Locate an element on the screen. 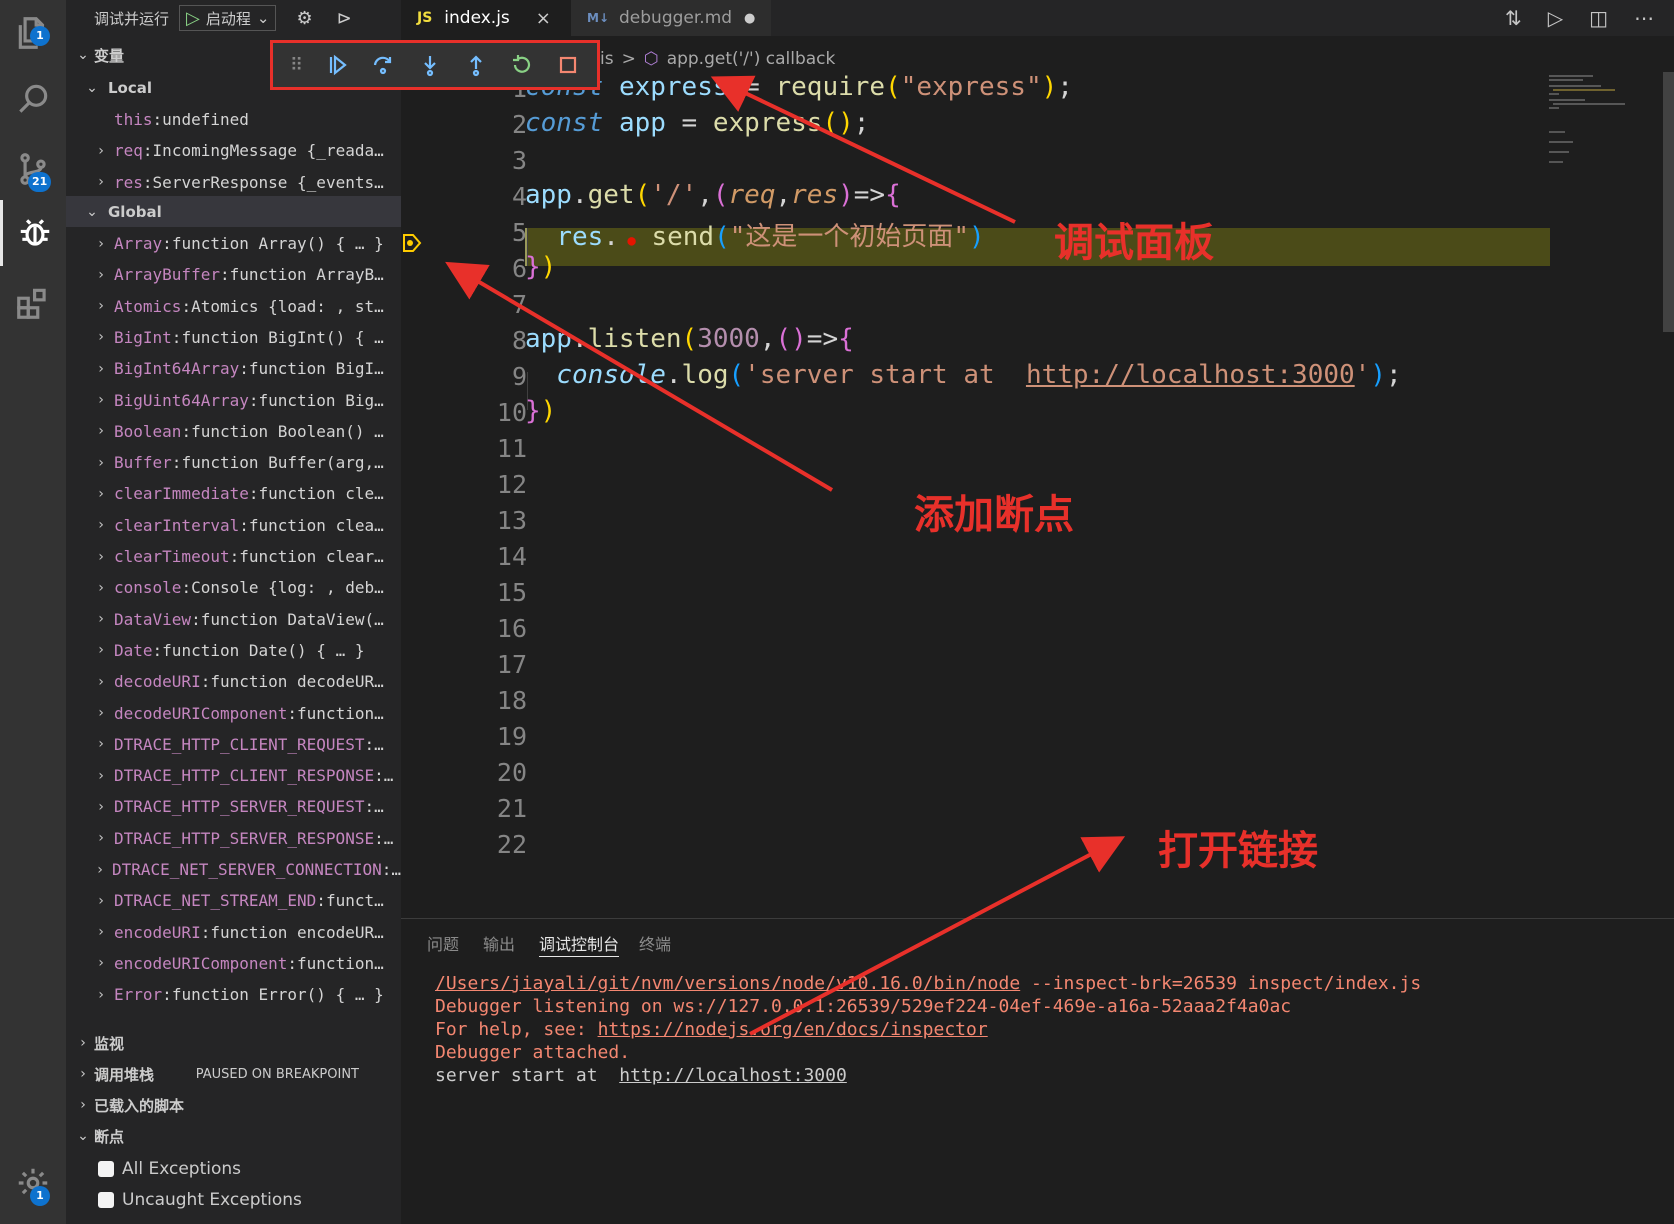  line-number: 22 is located at coordinates (484, 844).